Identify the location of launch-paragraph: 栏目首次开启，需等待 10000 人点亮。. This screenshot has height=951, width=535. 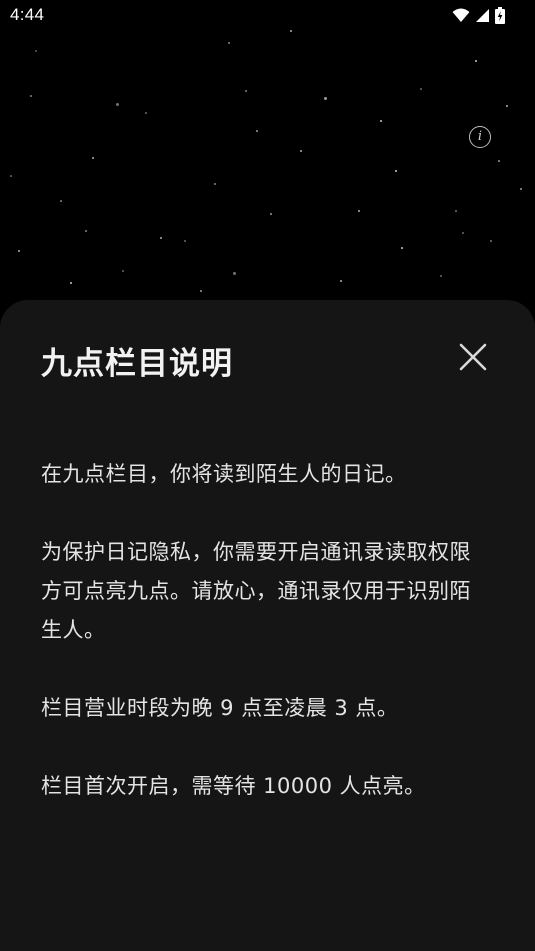
(233, 786).